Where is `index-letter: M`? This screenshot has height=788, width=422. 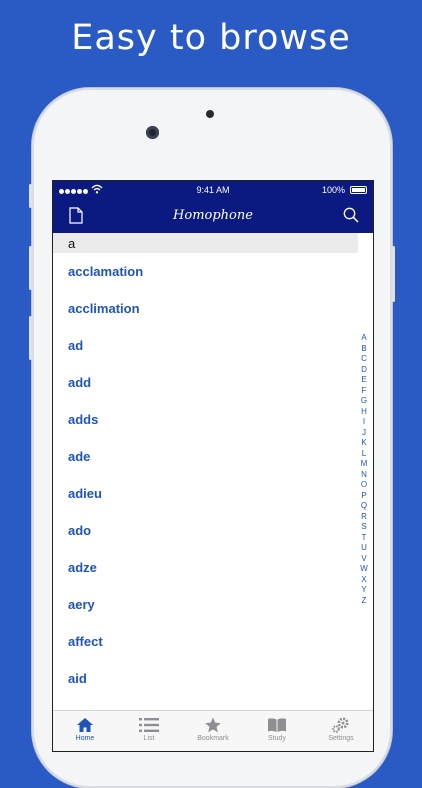 index-letter: M is located at coordinates (364, 464).